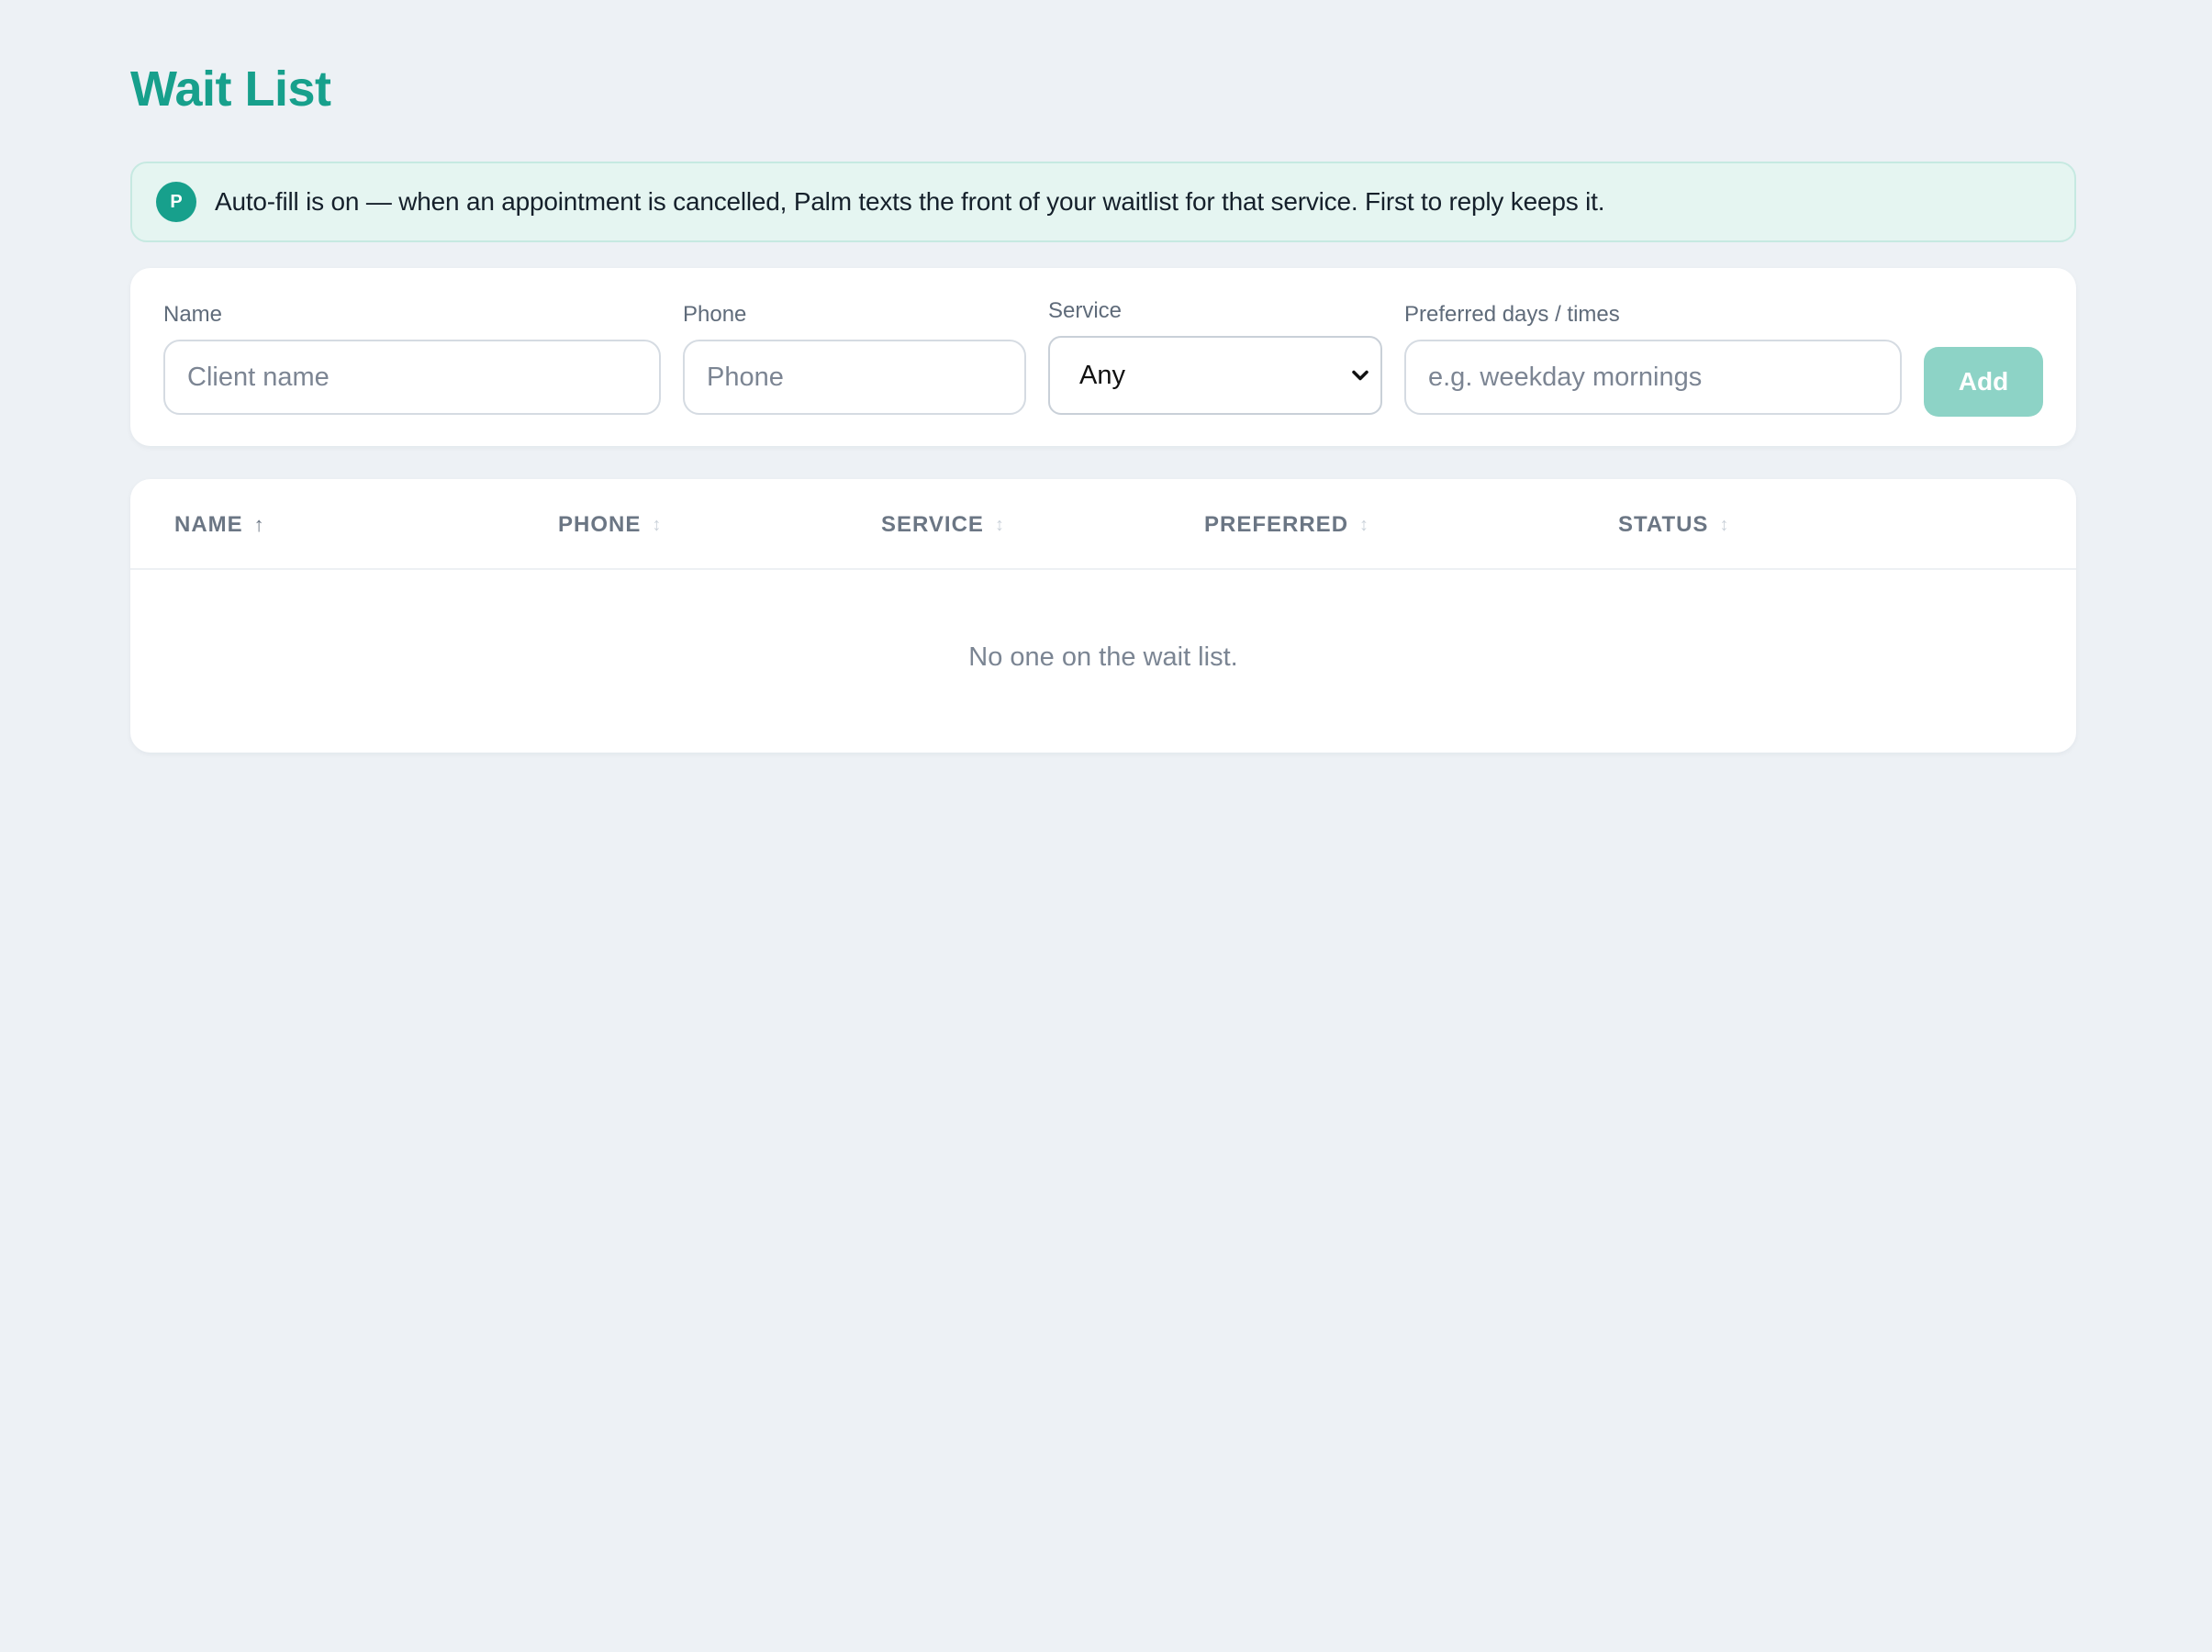 This screenshot has width=2212, height=1652. I want to click on name-input, so click(412, 378).